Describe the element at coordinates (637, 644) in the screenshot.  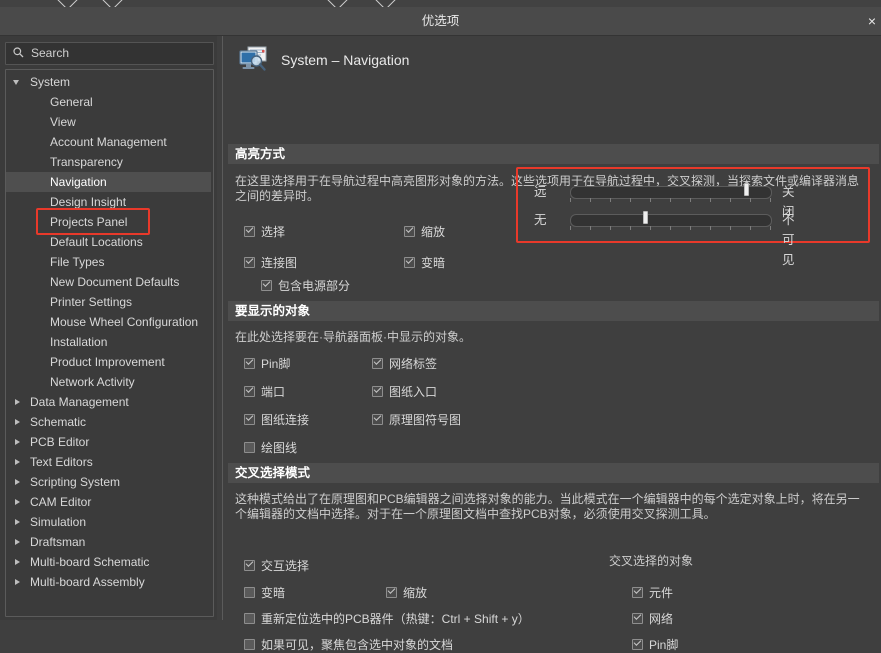
I see `checkbox-cs-pin` at that location.